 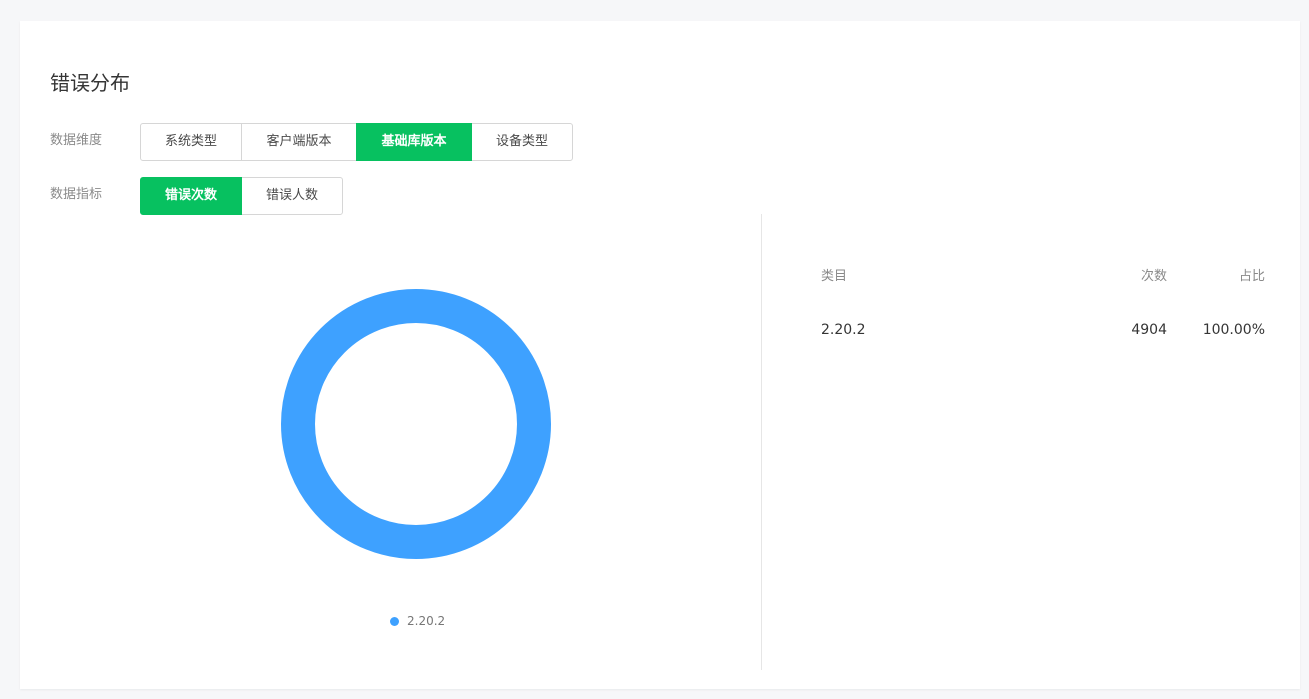 I want to click on legend-marker-icon, so click(x=394, y=621).